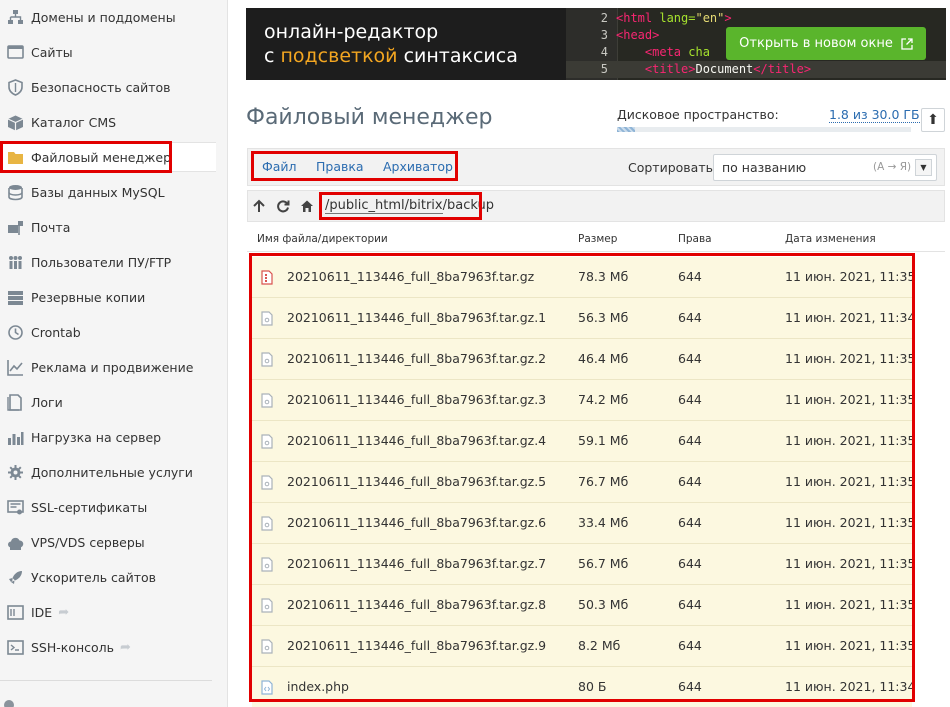 The image size is (950, 707). What do you see at coordinates (369, 117) in the screenshot?
I see `page-title: Файловый менеджер` at bounding box center [369, 117].